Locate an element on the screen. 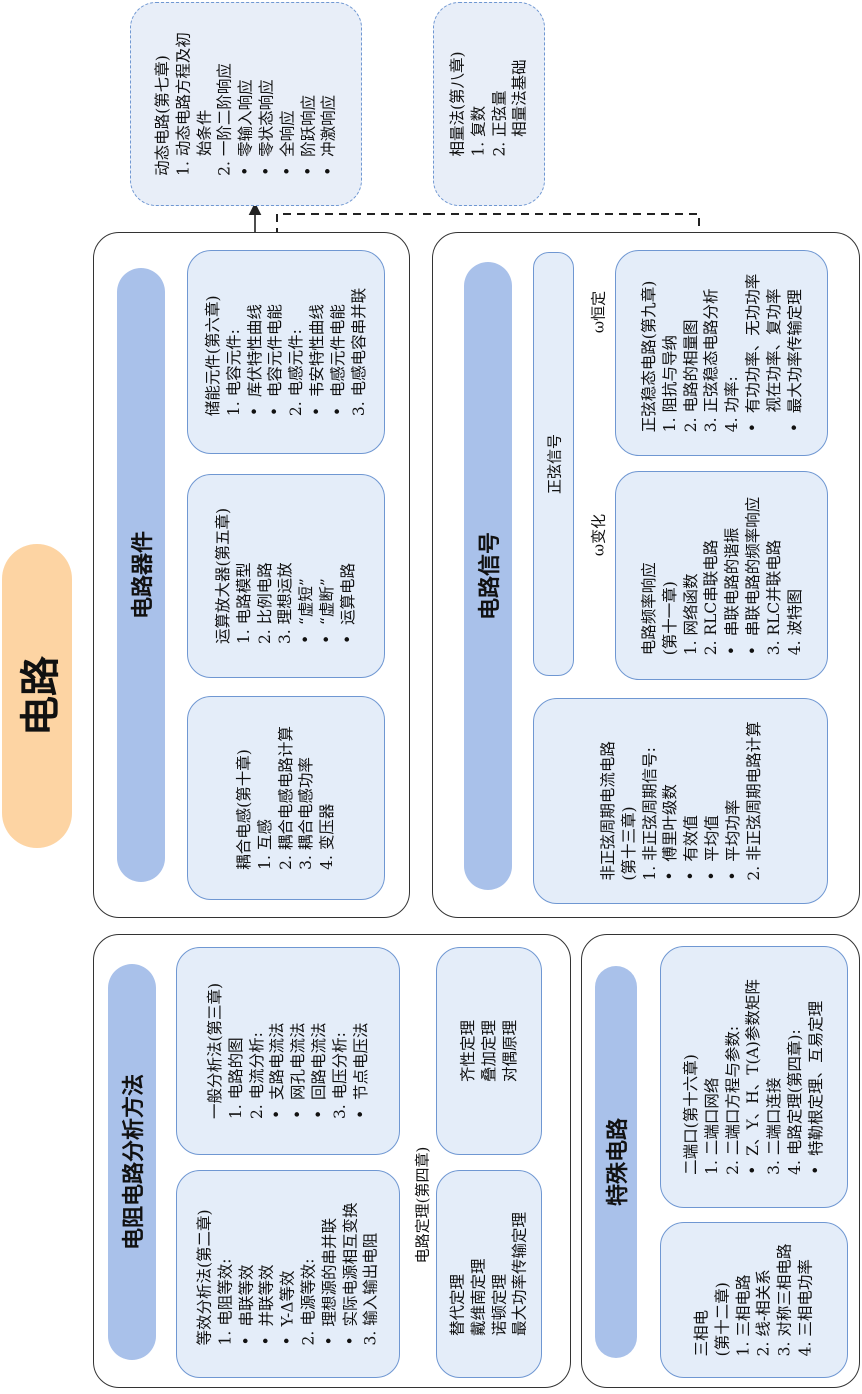 The width and height of the screenshot is (862, 1394). sinusoidal-signal-bar: 正弦信号 is located at coordinates (553, 464).